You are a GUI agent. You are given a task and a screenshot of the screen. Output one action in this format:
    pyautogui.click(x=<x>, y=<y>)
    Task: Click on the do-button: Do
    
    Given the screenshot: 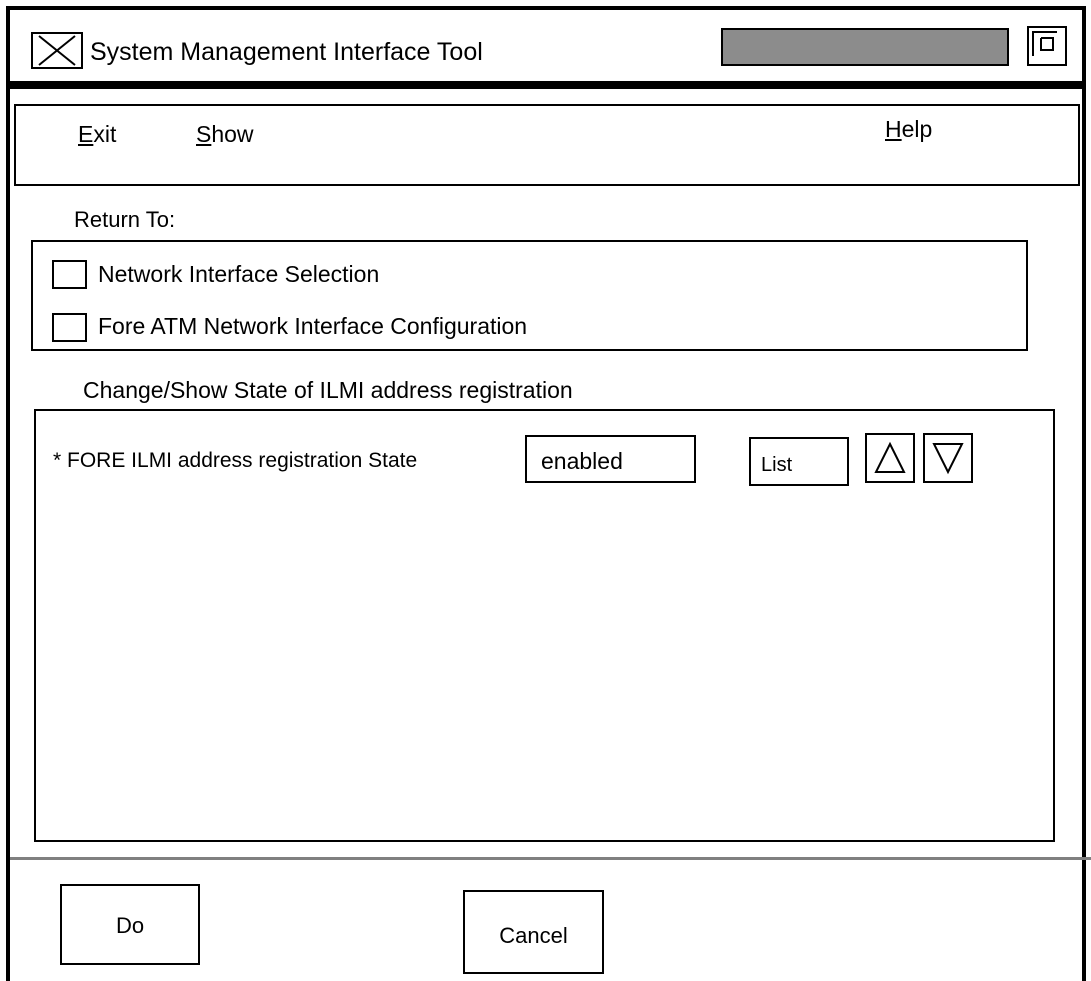 What is the action you would take?
    pyautogui.click(x=130, y=924)
    